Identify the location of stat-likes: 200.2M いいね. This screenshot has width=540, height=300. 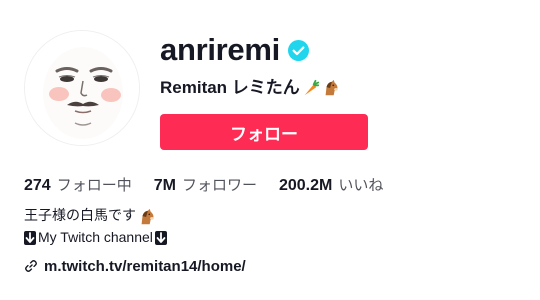
(331, 184).